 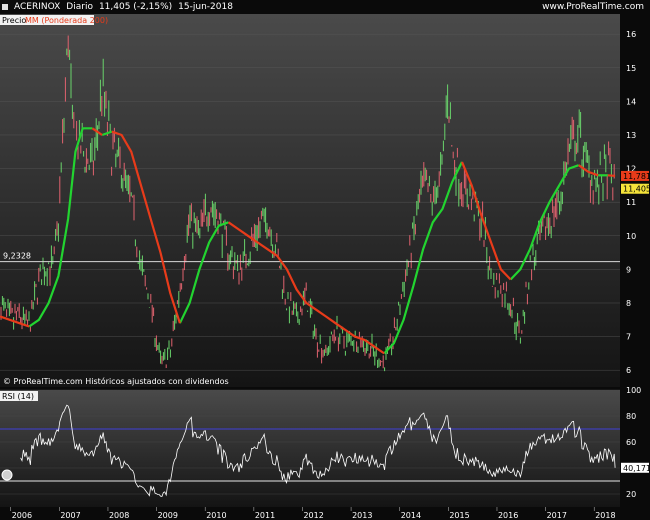 What do you see at coordinates (557, 515) in the screenshot?
I see `time-tick-label: 2017` at bounding box center [557, 515].